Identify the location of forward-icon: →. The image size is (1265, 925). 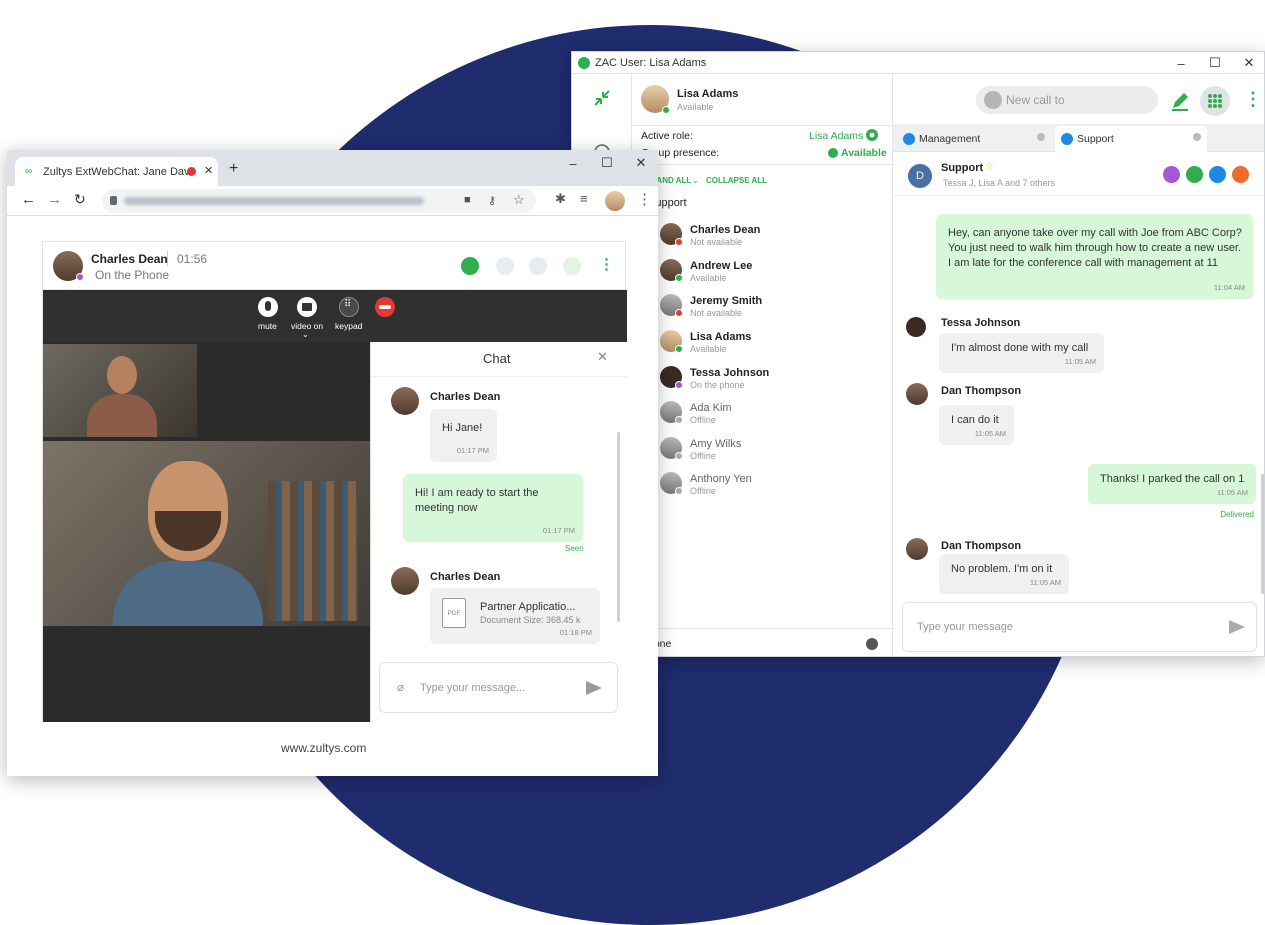
(54, 199).